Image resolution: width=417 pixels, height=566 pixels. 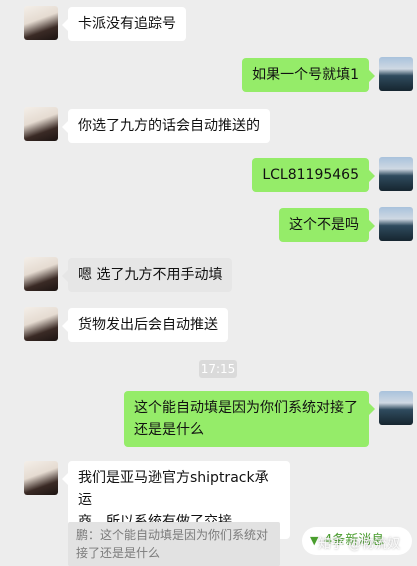 What do you see at coordinates (145, 325) in the screenshot?
I see `incoming-message: 货物发出后会自动推送` at bounding box center [145, 325].